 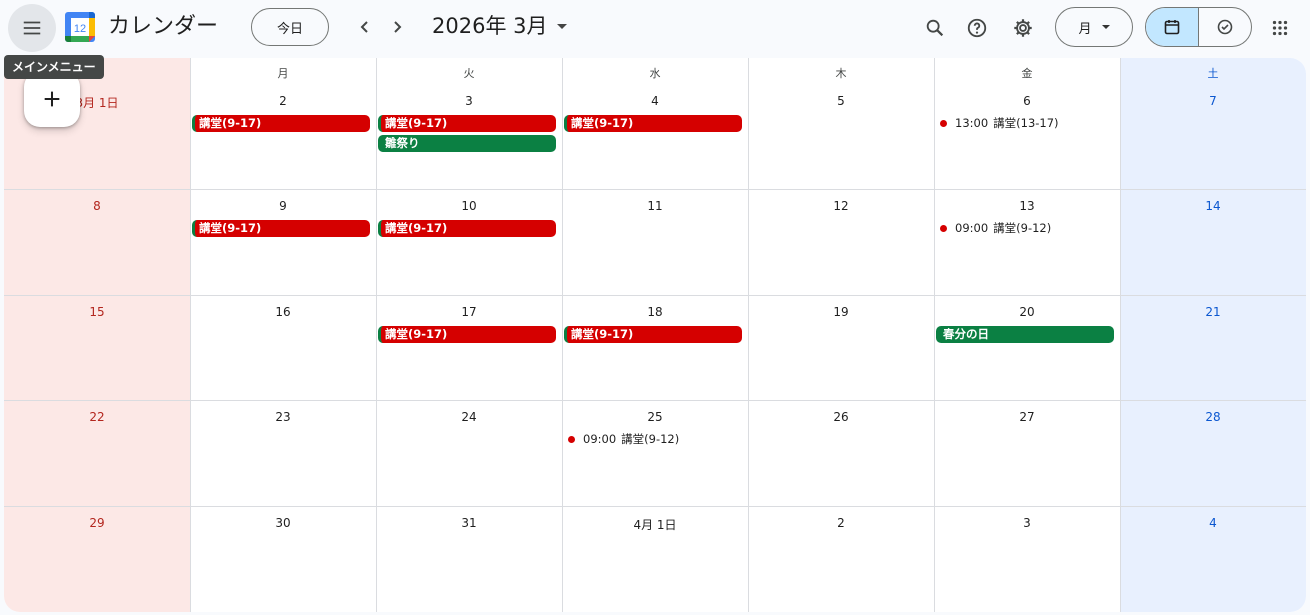 I want to click on weekday-header: 月, so click(x=283, y=73).